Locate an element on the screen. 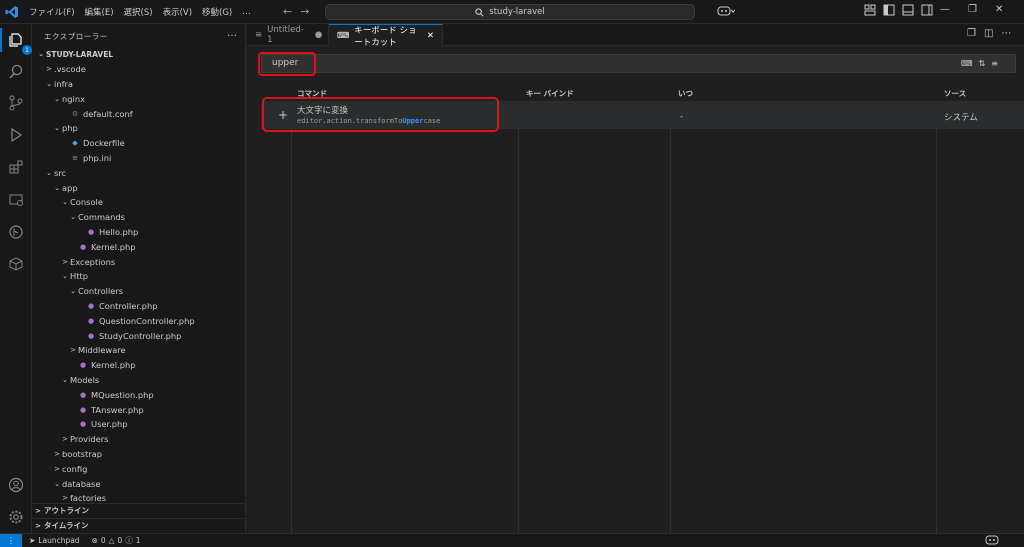 This screenshot has height=547, width=1024. more-actions-icon: ⋯ is located at coordinates (1006, 33).